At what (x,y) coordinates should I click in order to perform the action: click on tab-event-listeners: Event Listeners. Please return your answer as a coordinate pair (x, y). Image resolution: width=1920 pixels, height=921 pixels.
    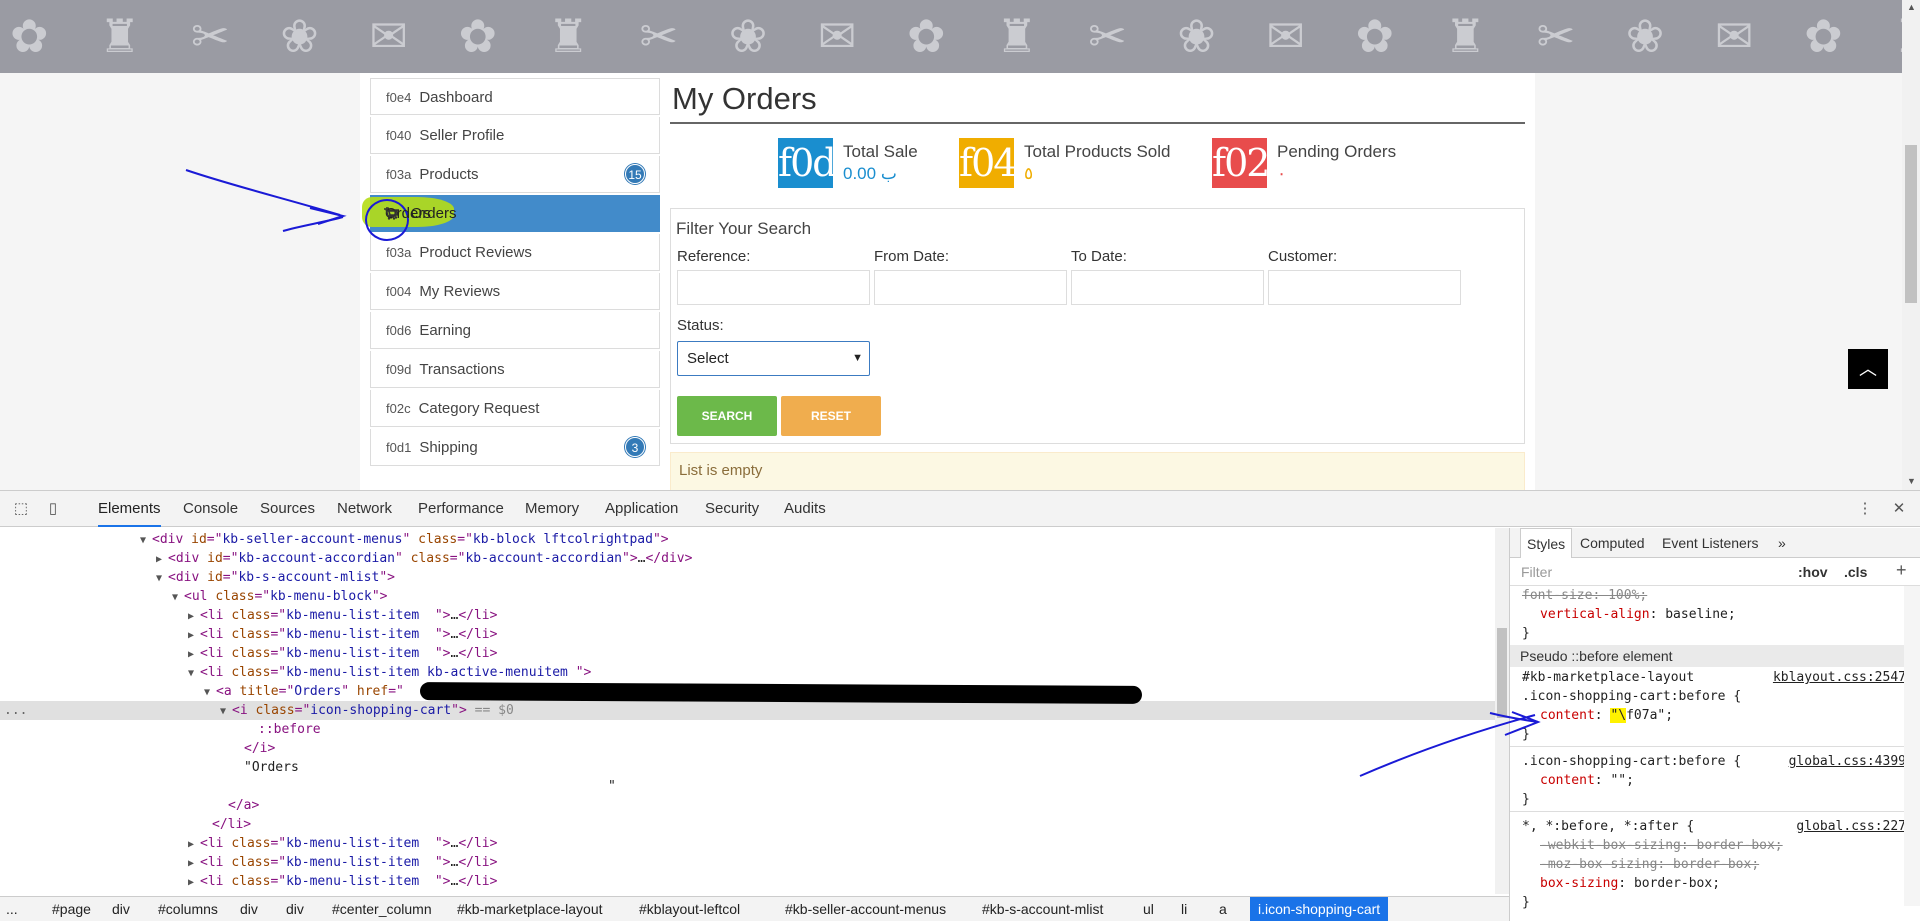
    Looking at the image, I should click on (1710, 543).